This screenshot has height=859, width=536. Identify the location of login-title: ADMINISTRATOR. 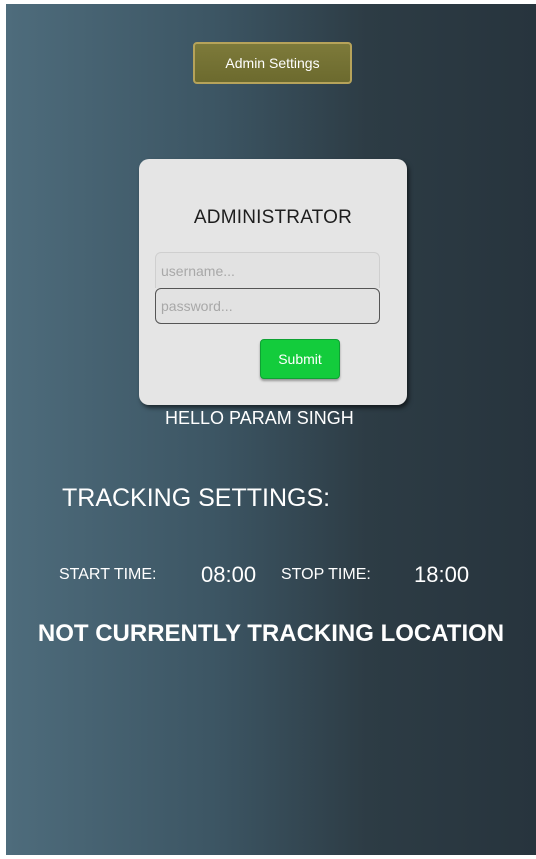
(273, 217).